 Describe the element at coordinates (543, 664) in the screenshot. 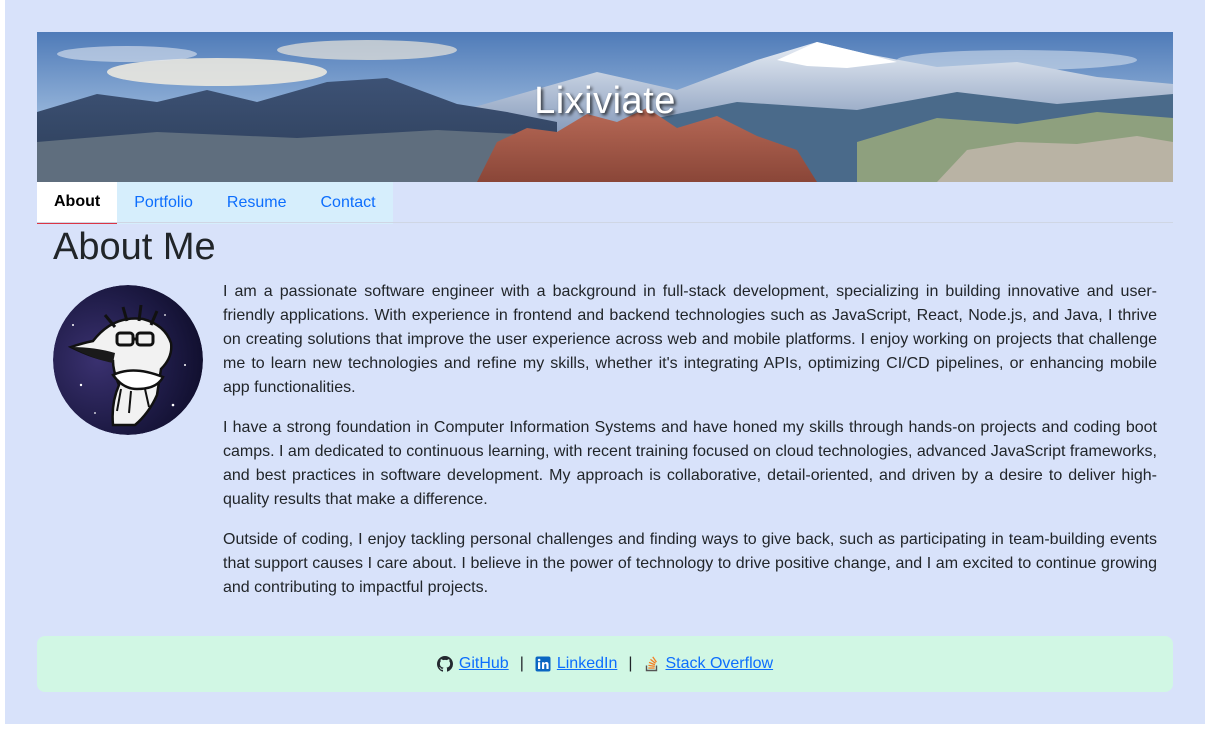

I see `linkedin-icon` at that location.